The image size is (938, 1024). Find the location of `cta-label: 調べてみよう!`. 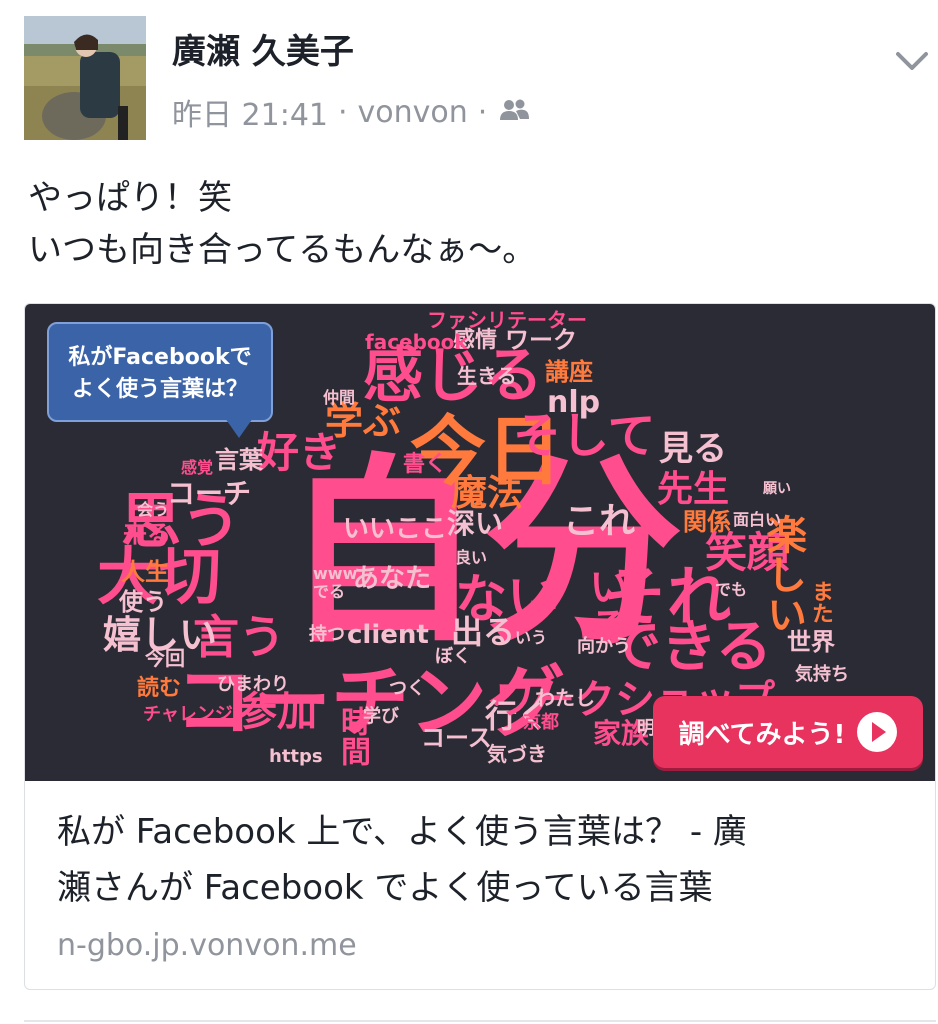

cta-label: 調べてみよう! is located at coordinates (762, 734).